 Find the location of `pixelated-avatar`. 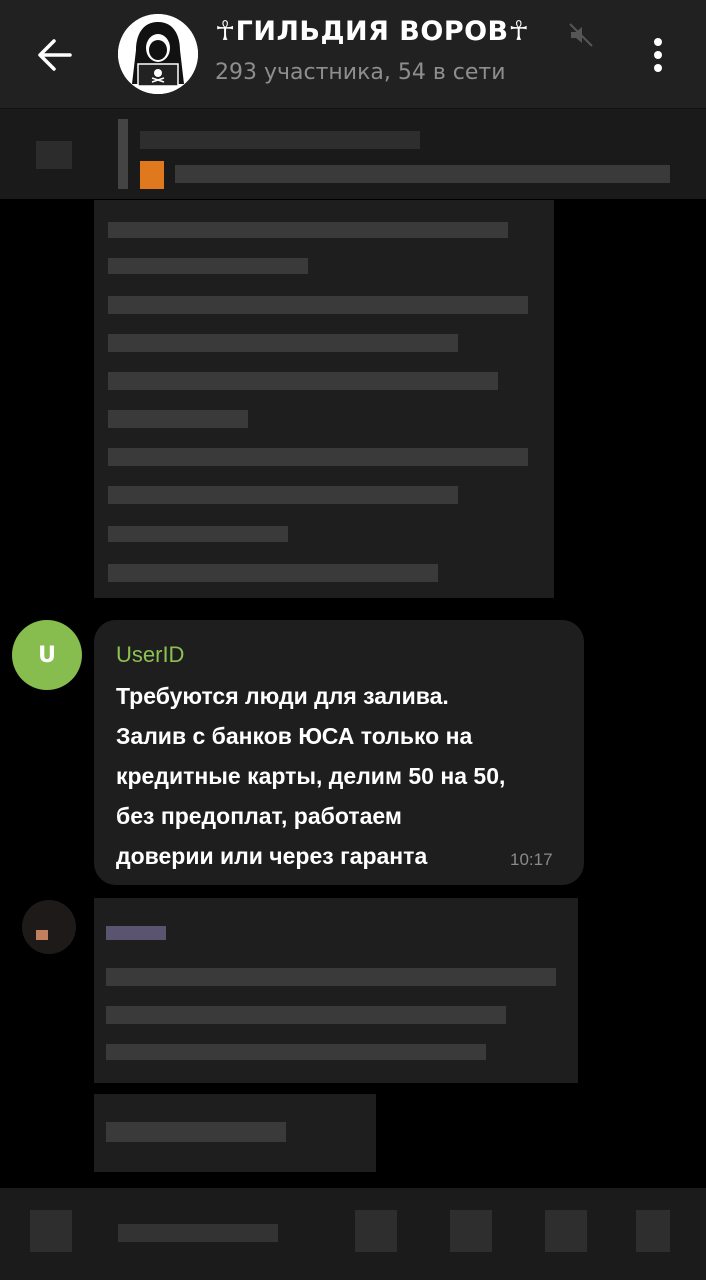

pixelated-avatar is located at coordinates (49, 927).